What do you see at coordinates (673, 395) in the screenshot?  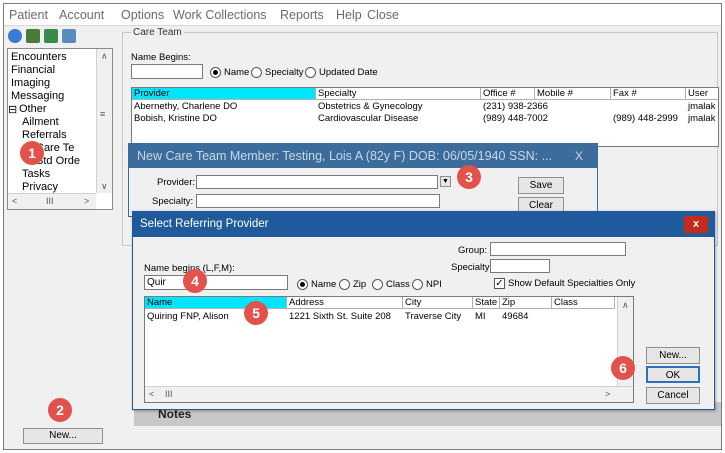 I see `cancel-button: Cancel` at bounding box center [673, 395].